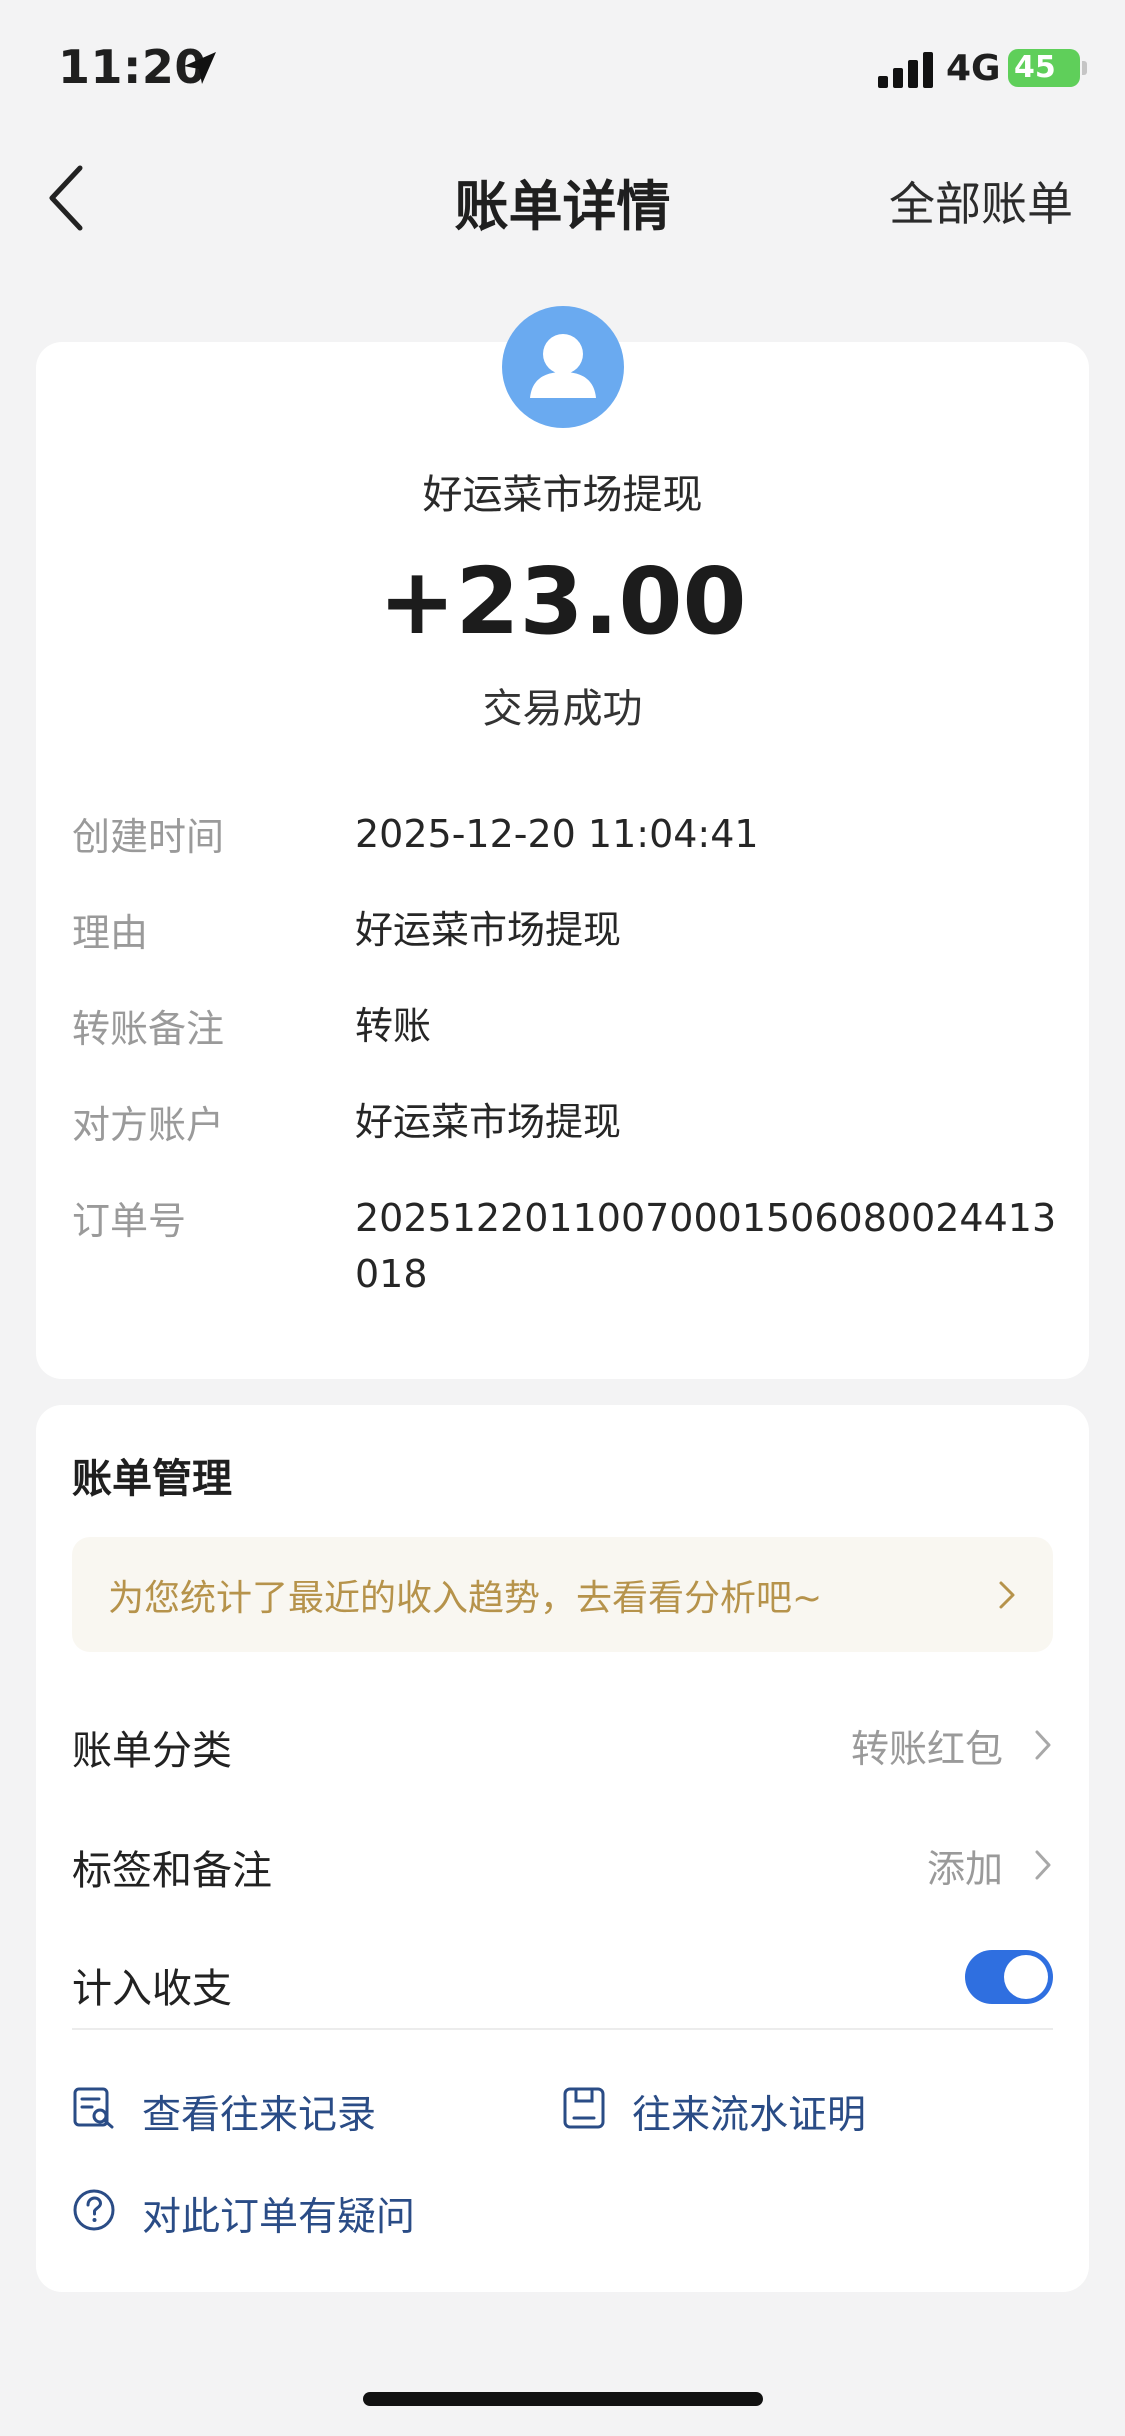 This screenshot has height=2436, width=1125. Describe the element at coordinates (259, 2115) in the screenshot. I see `action-label: 查看往来记录` at that location.